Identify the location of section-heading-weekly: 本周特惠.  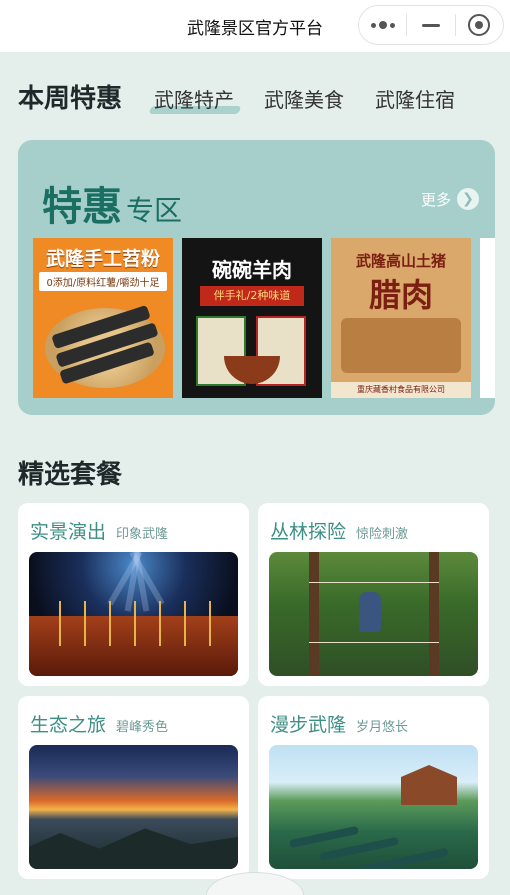
(70, 99).